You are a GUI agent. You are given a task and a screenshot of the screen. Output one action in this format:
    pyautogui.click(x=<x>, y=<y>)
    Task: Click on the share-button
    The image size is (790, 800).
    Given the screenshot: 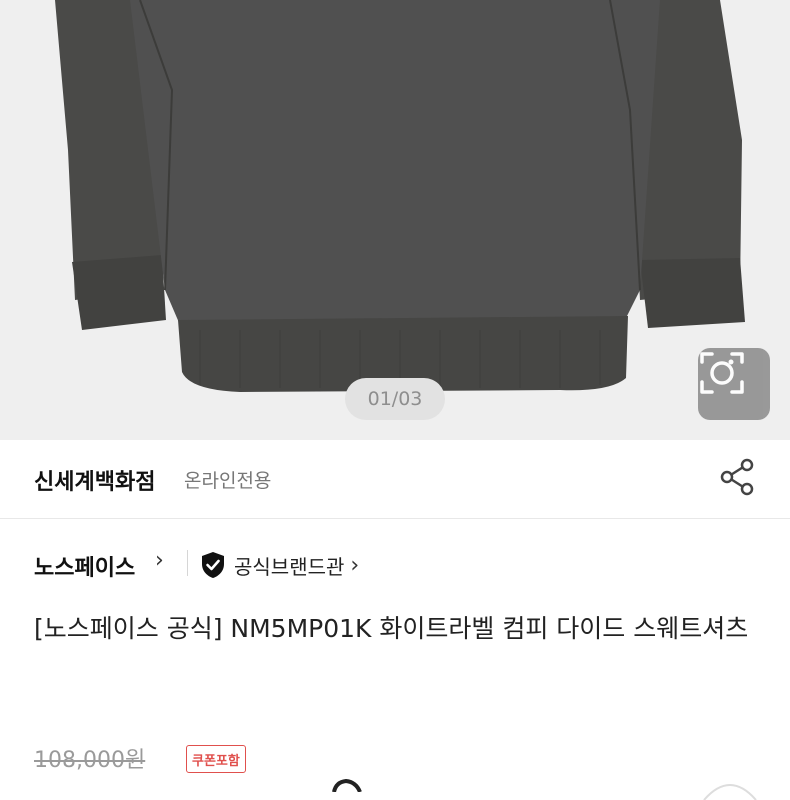 What is the action you would take?
    pyautogui.click(x=737, y=477)
    